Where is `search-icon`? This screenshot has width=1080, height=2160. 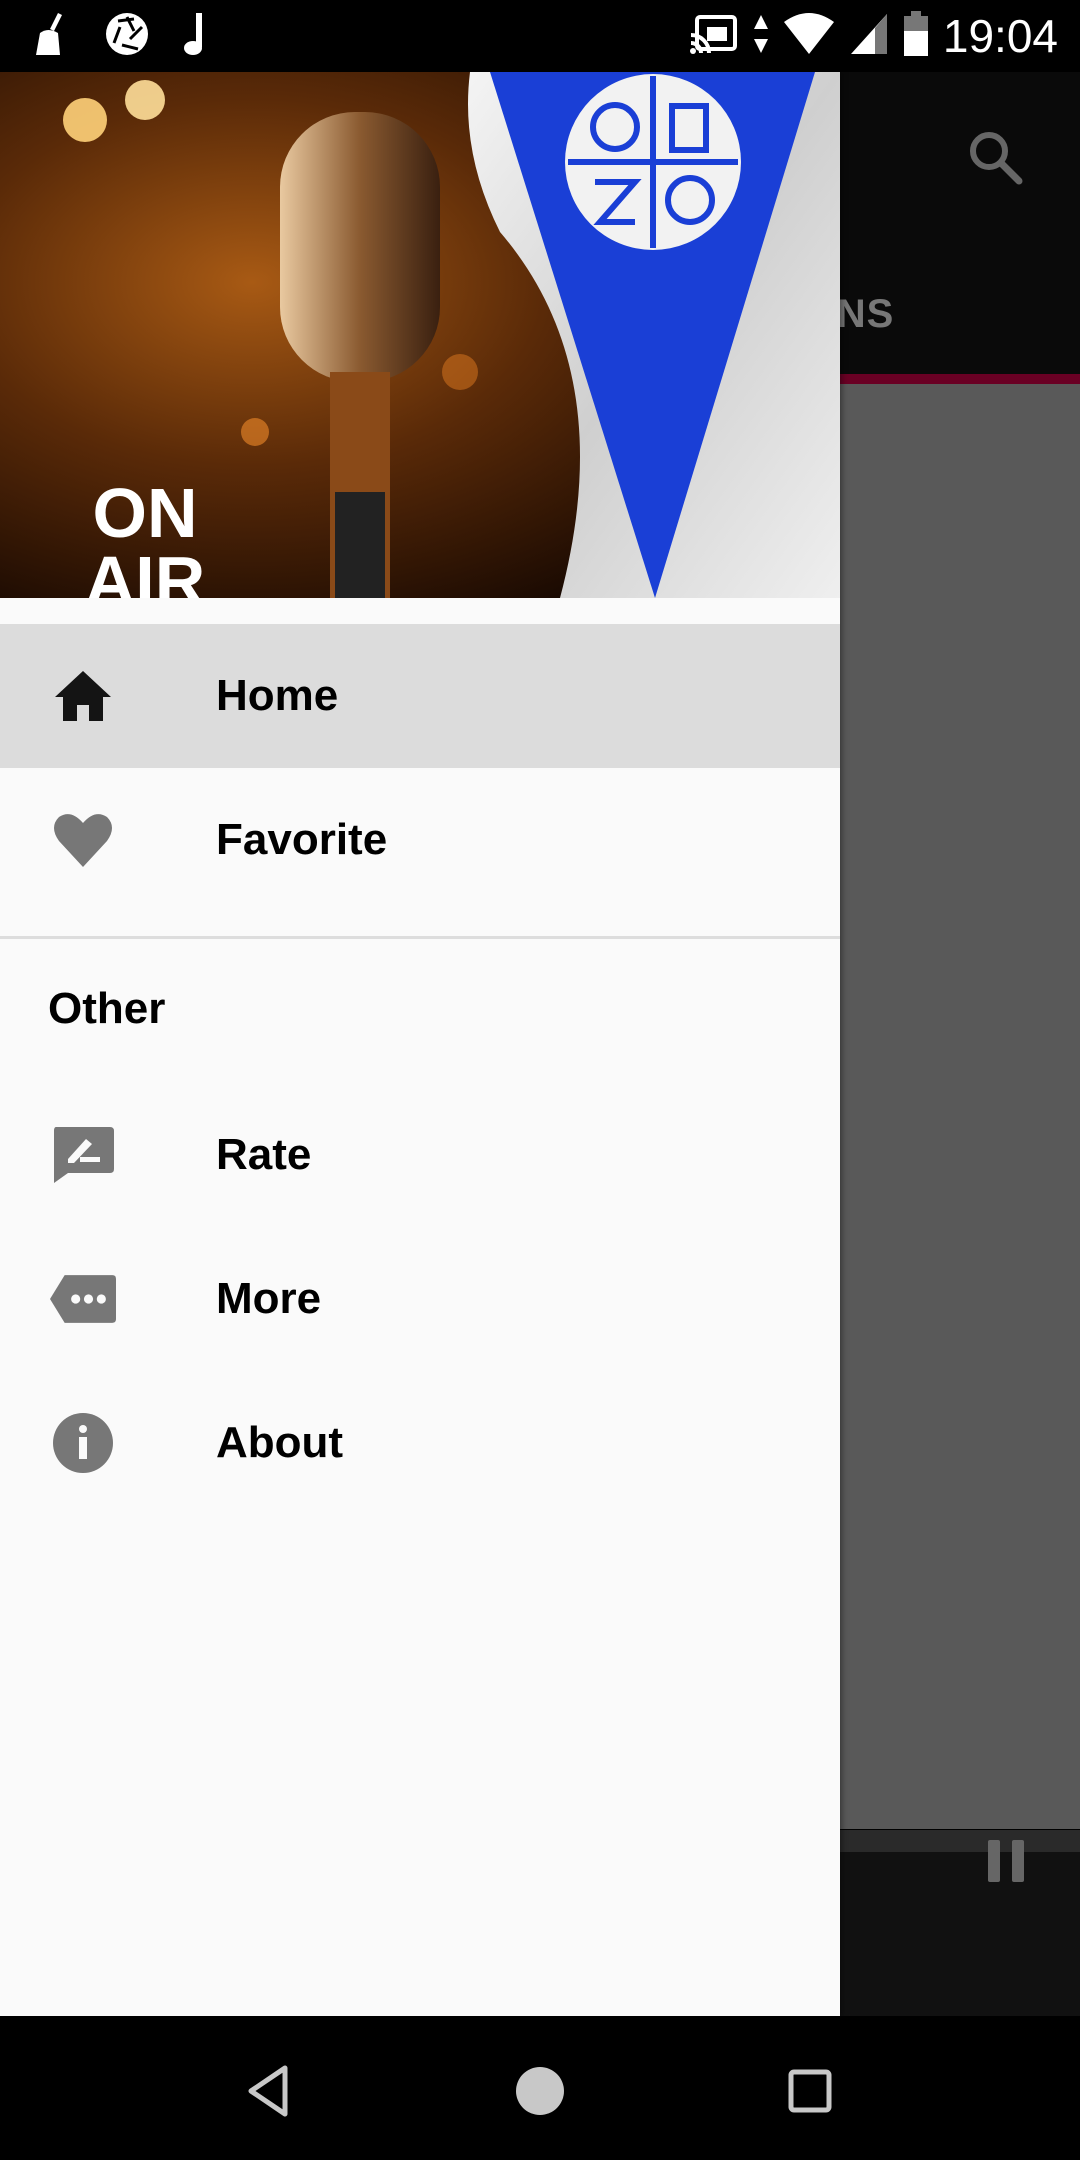
search-icon is located at coordinates (995, 159).